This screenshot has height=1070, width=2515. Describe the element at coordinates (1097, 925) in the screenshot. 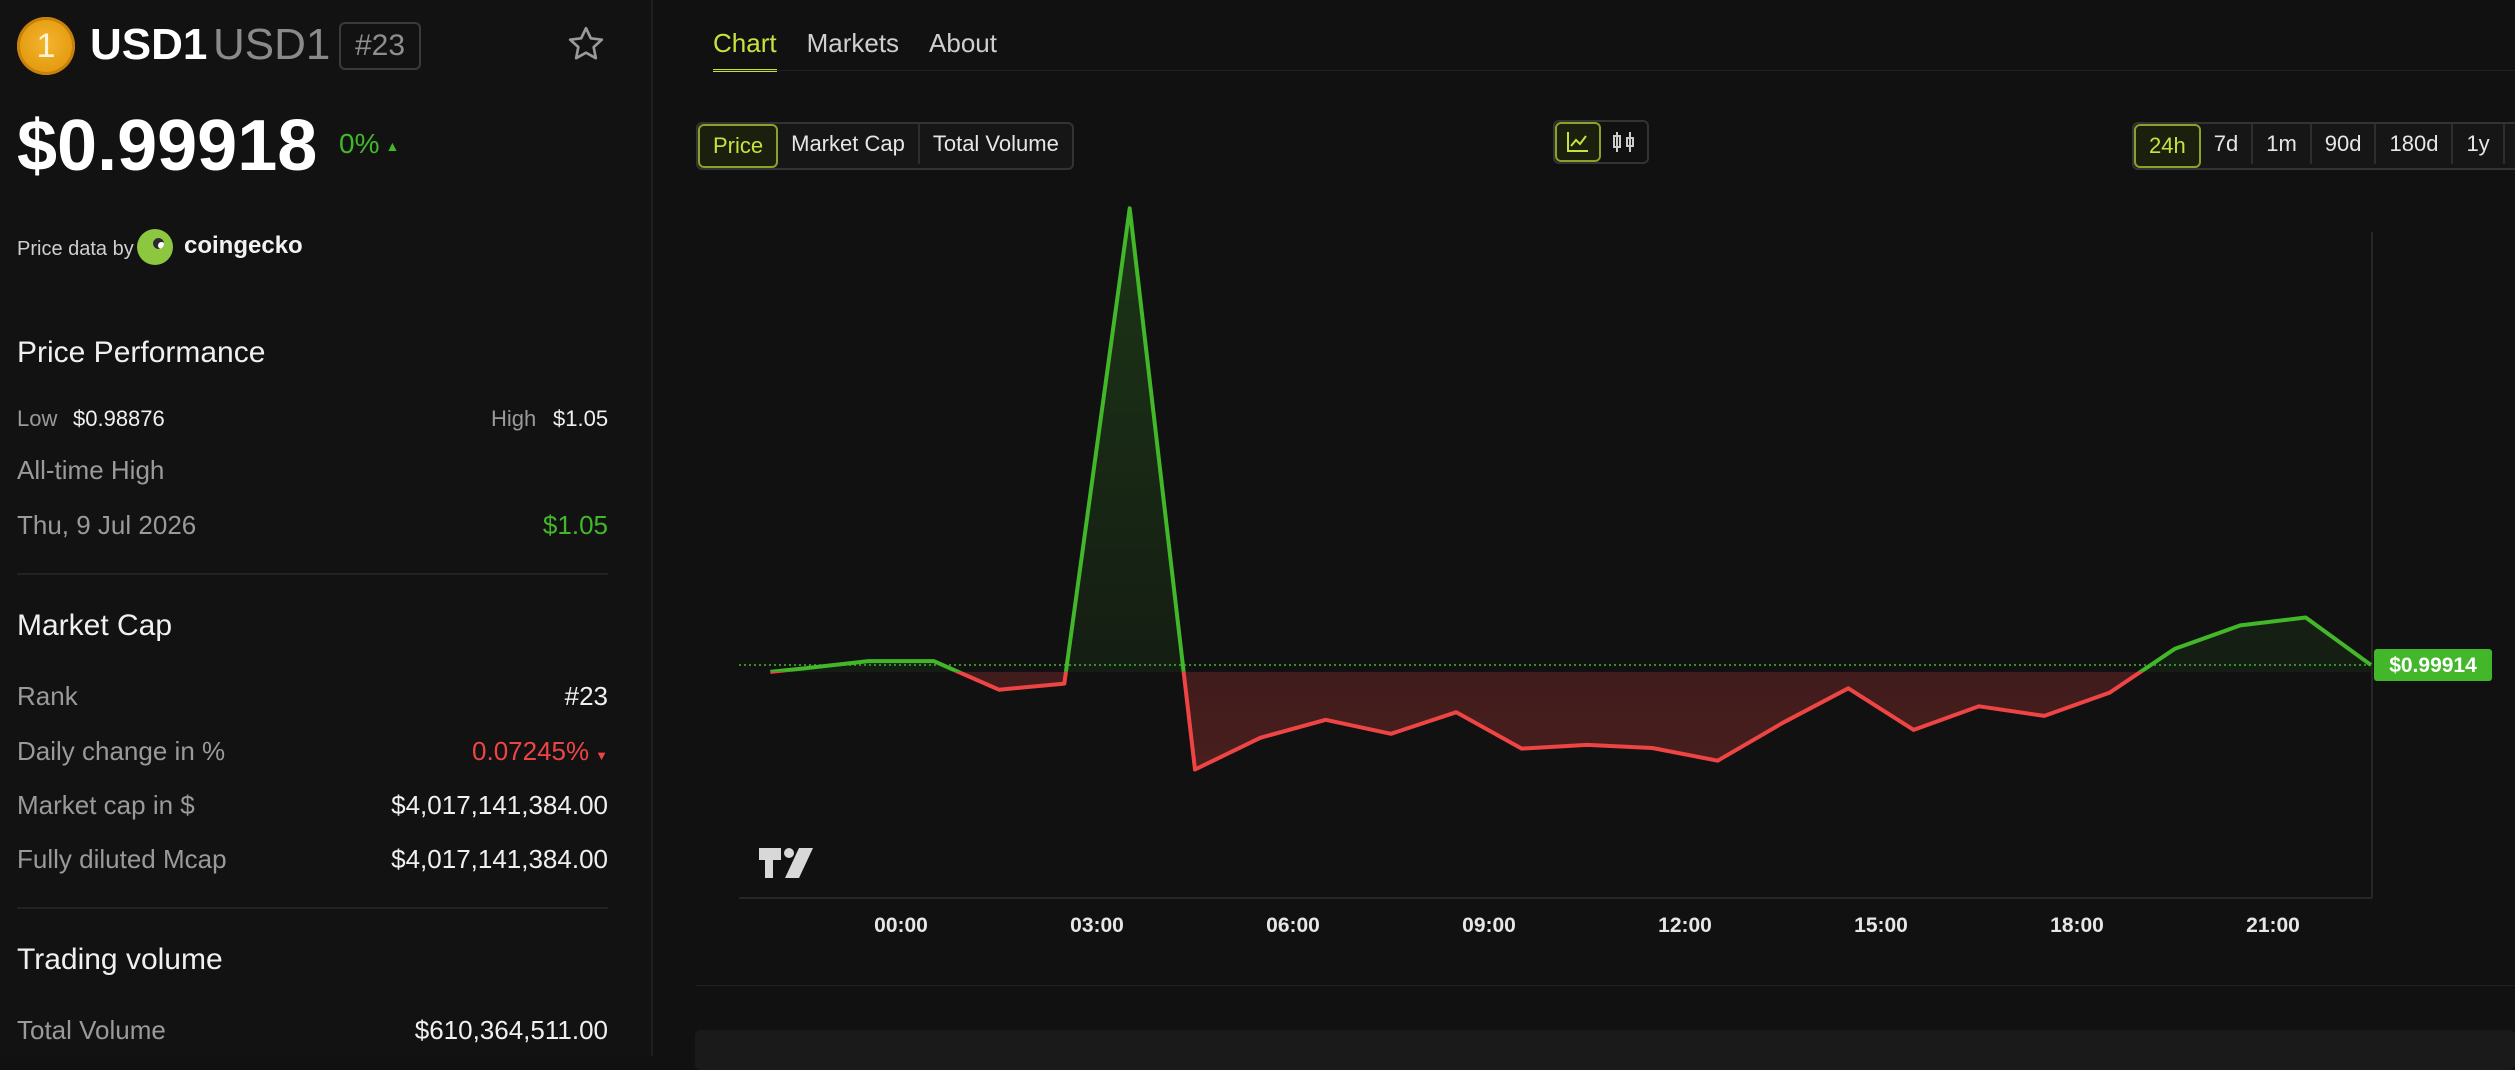

I see `x-tick-label: 03:00` at that location.